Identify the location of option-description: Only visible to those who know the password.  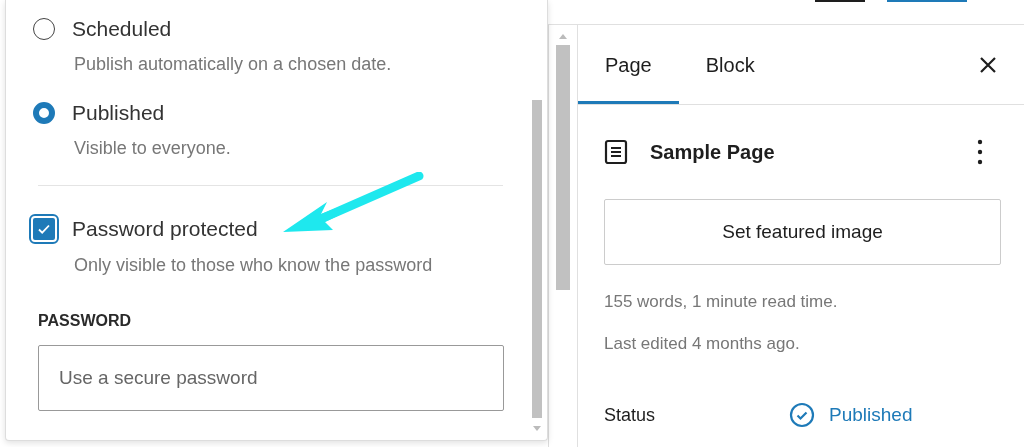
(254, 265).